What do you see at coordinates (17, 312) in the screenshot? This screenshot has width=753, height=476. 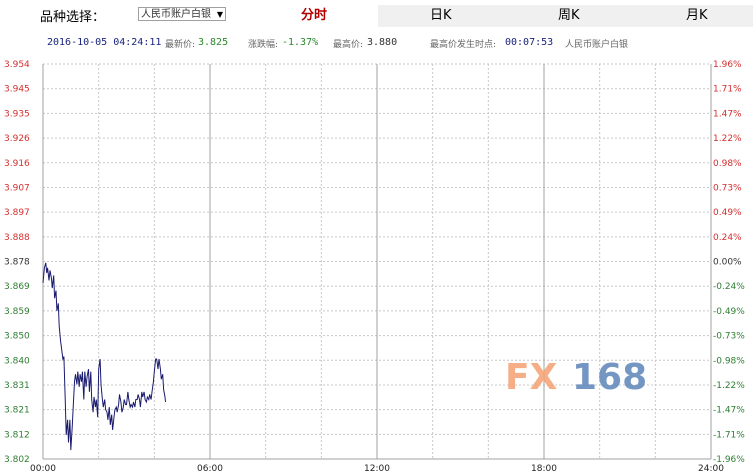 I see `y-tick-label-left: 3.859` at bounding box center [17, 312].